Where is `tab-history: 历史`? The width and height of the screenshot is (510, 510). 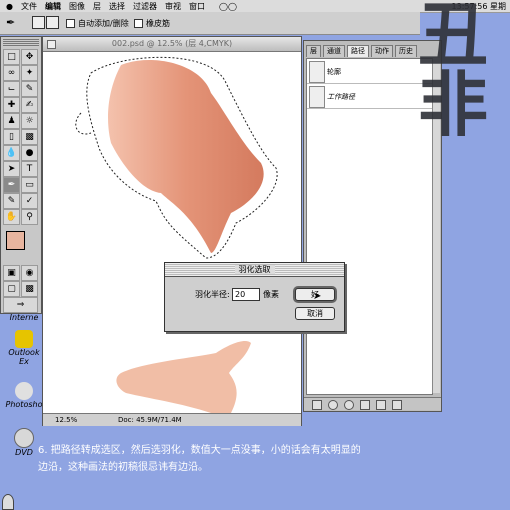
tab-history: 历史 is located at coordinates (406, 51).